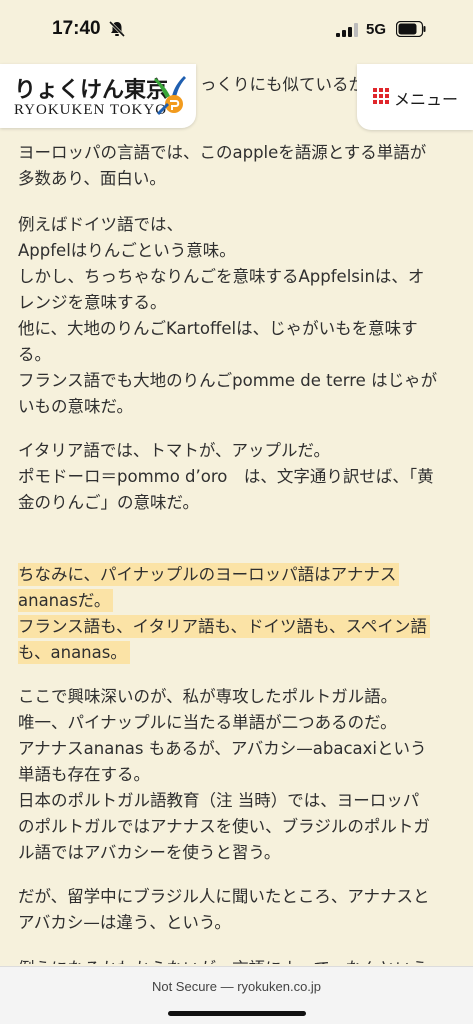 This screenshot has height=1024, width=473. Describe the element at coordinates (222, 748) in the screenshot. I see `text-line: アナナスananas もあるが、アバカシ—abacaxiという` at that location.